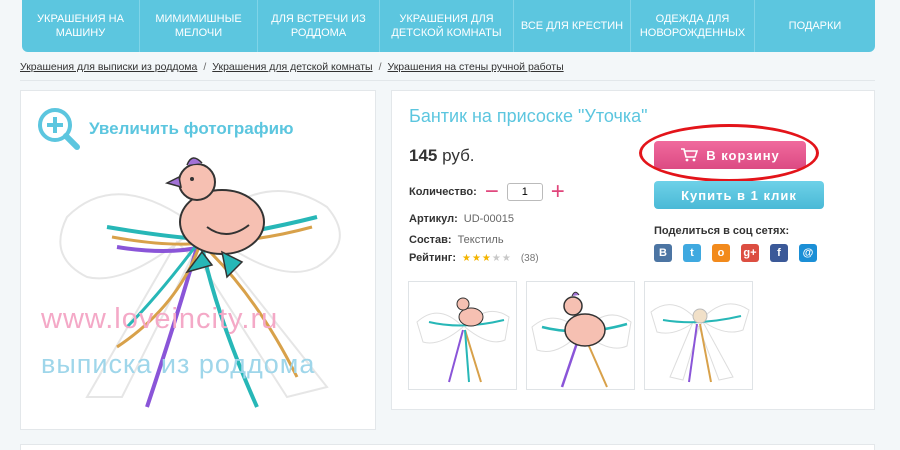 The width and height of the screenshot is (900, 450). I want to click on nav-item-christening: Все для крестин, so click(572, 26).